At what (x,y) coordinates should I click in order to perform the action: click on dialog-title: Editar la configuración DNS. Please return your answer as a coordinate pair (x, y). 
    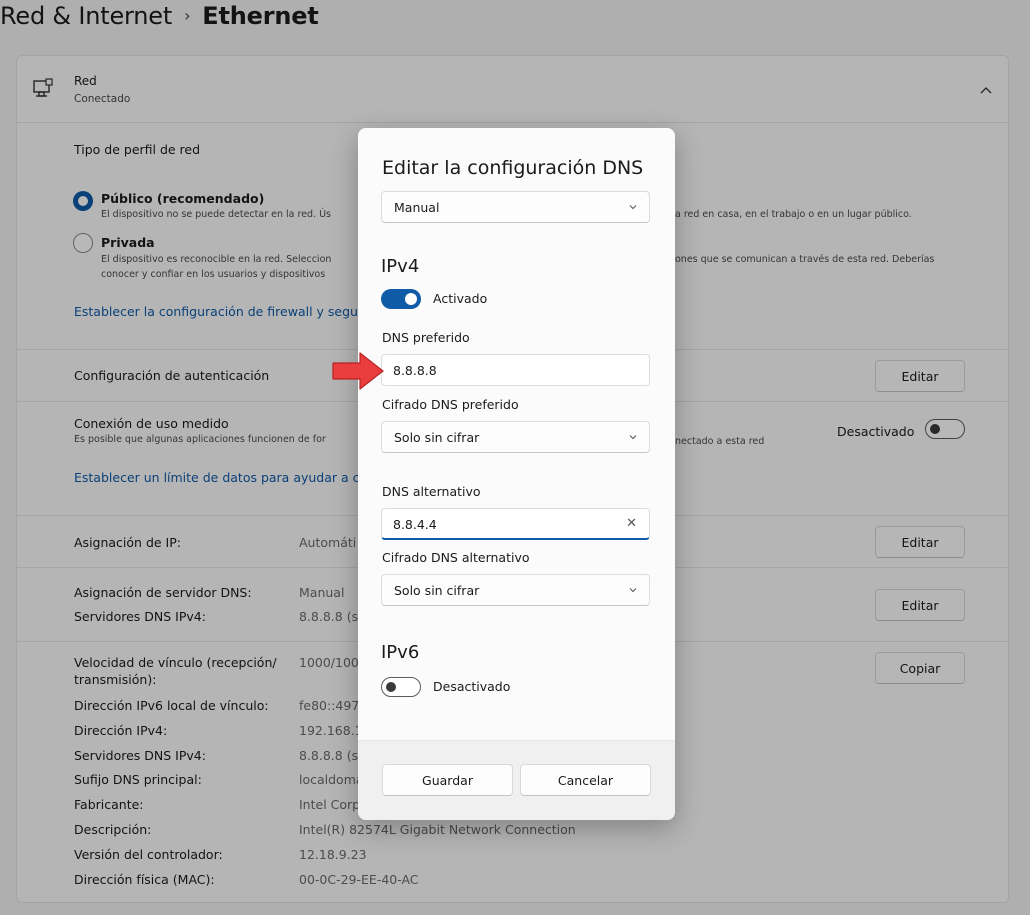
    Looking at the image, I should click on (513, 168).